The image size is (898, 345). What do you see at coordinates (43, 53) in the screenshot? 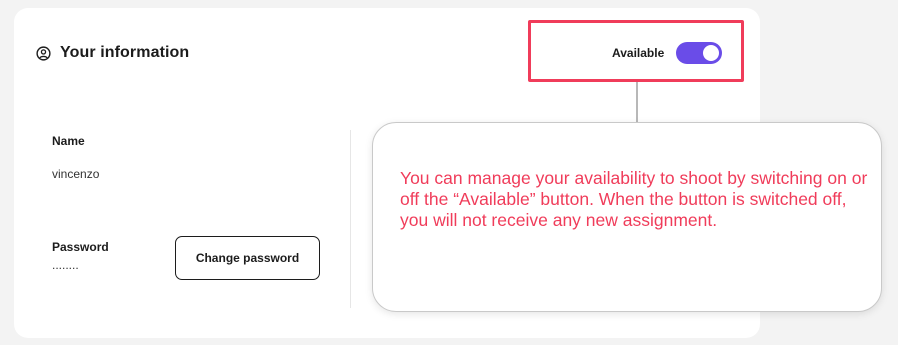
I see `user-circle-icon` at bounding box center [43, 53].